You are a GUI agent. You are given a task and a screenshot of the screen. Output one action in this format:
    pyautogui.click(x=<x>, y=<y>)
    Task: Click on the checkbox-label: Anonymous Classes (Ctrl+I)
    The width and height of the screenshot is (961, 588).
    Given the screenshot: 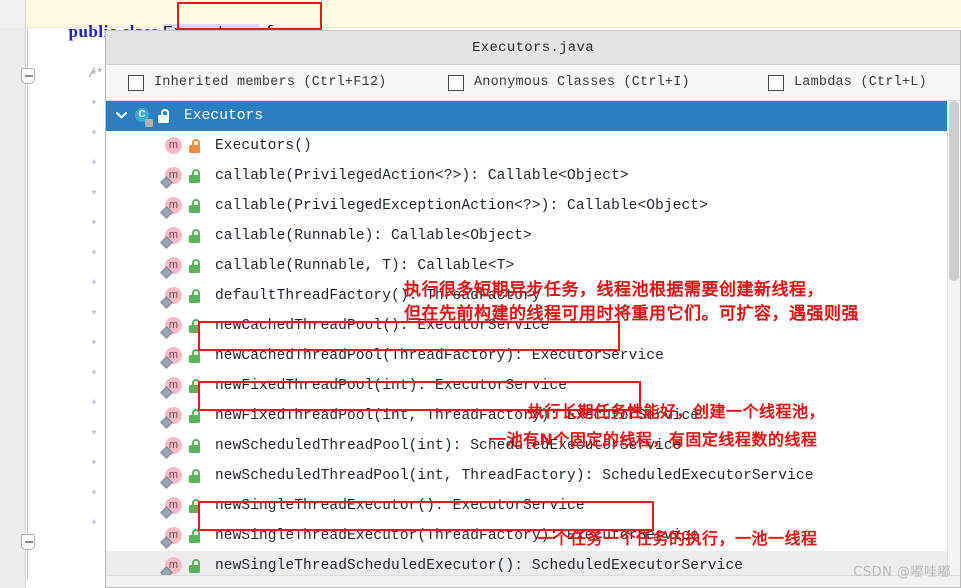 What is the action you would take?
    pyautogui.click(x=582, y=82)
    